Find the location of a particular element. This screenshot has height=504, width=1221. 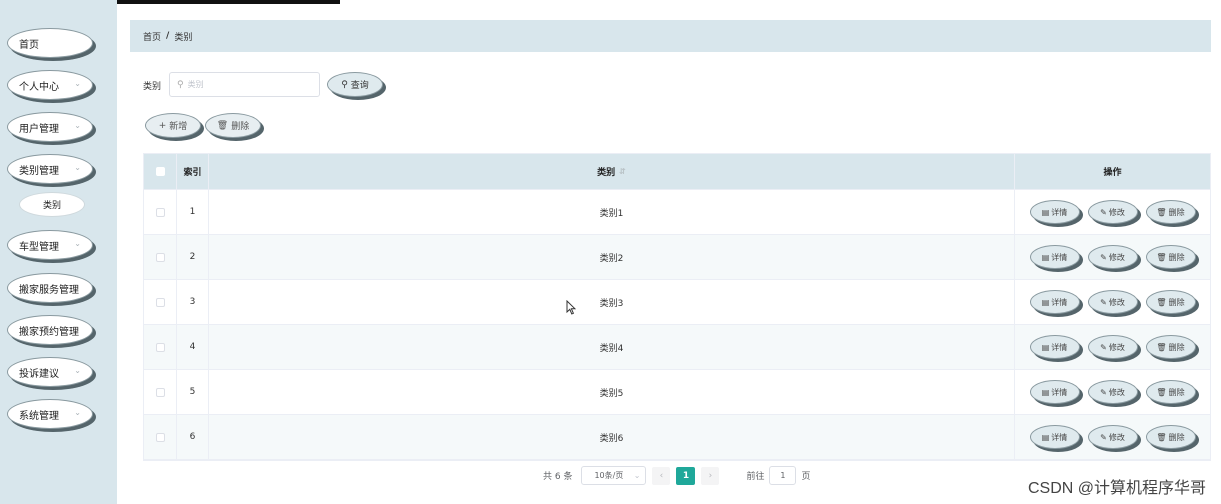

mouse-cursor-icon is located at coordinates (571, 307).